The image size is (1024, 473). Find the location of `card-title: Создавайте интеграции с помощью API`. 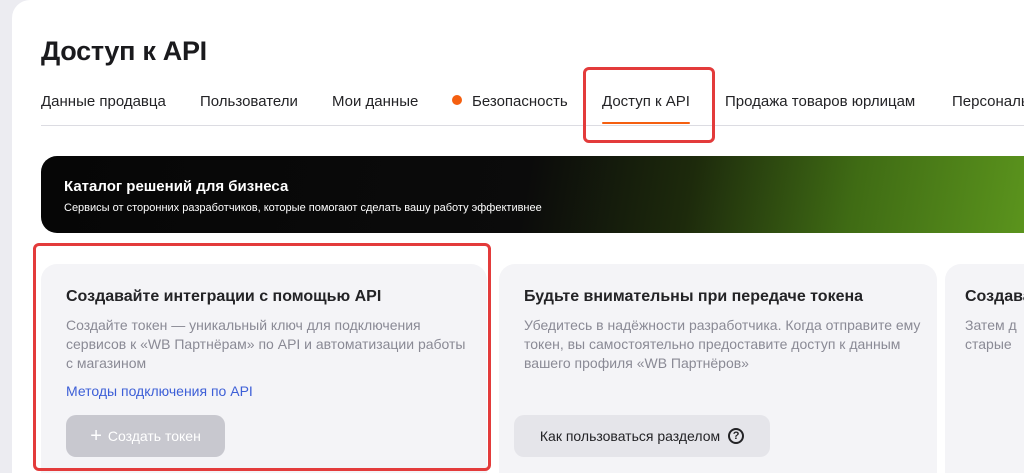

card-title: Создавайте интеграции с помощью API is located at coordinates (224, 296).